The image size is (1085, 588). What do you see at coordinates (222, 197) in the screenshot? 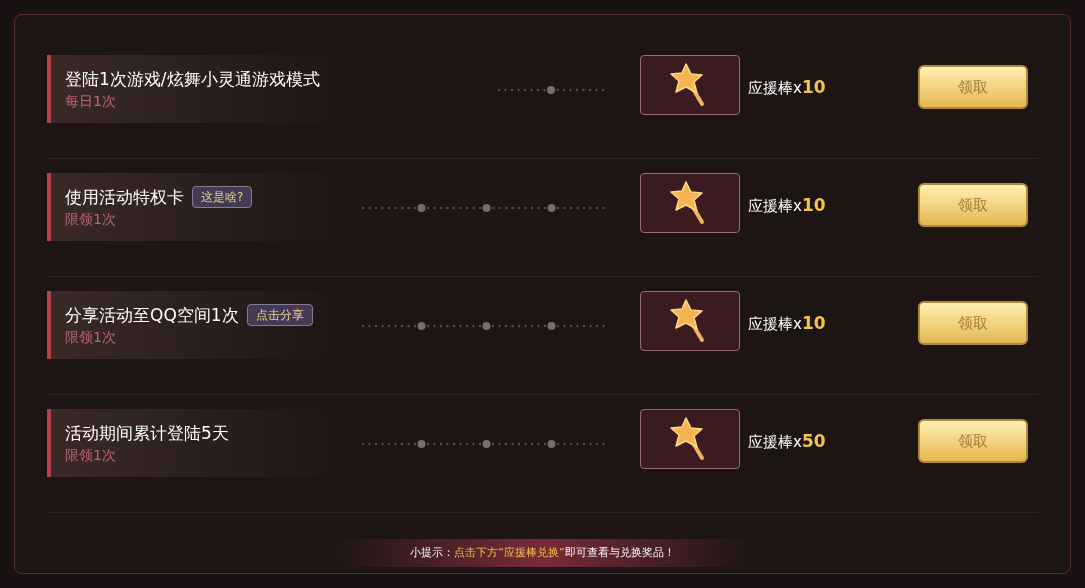
I see `tag-button: 这是啥?` at bounding box center [222, 197].